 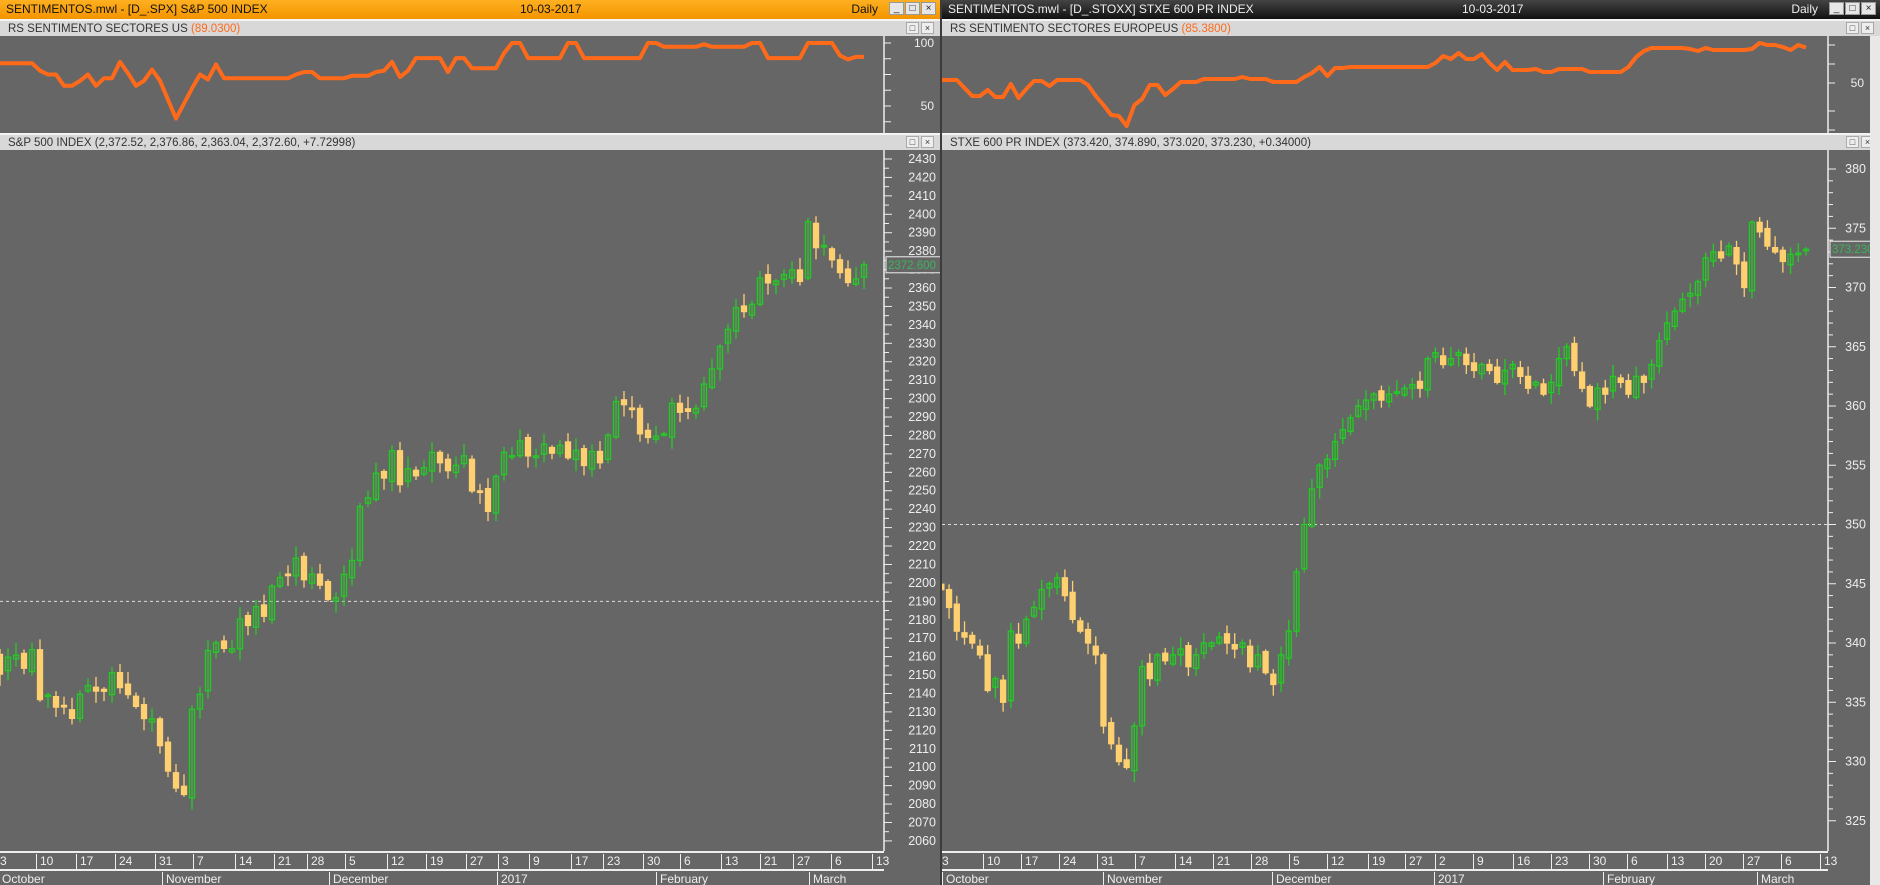 I want to click on period-label: Daily, so click(x=864, y=9).